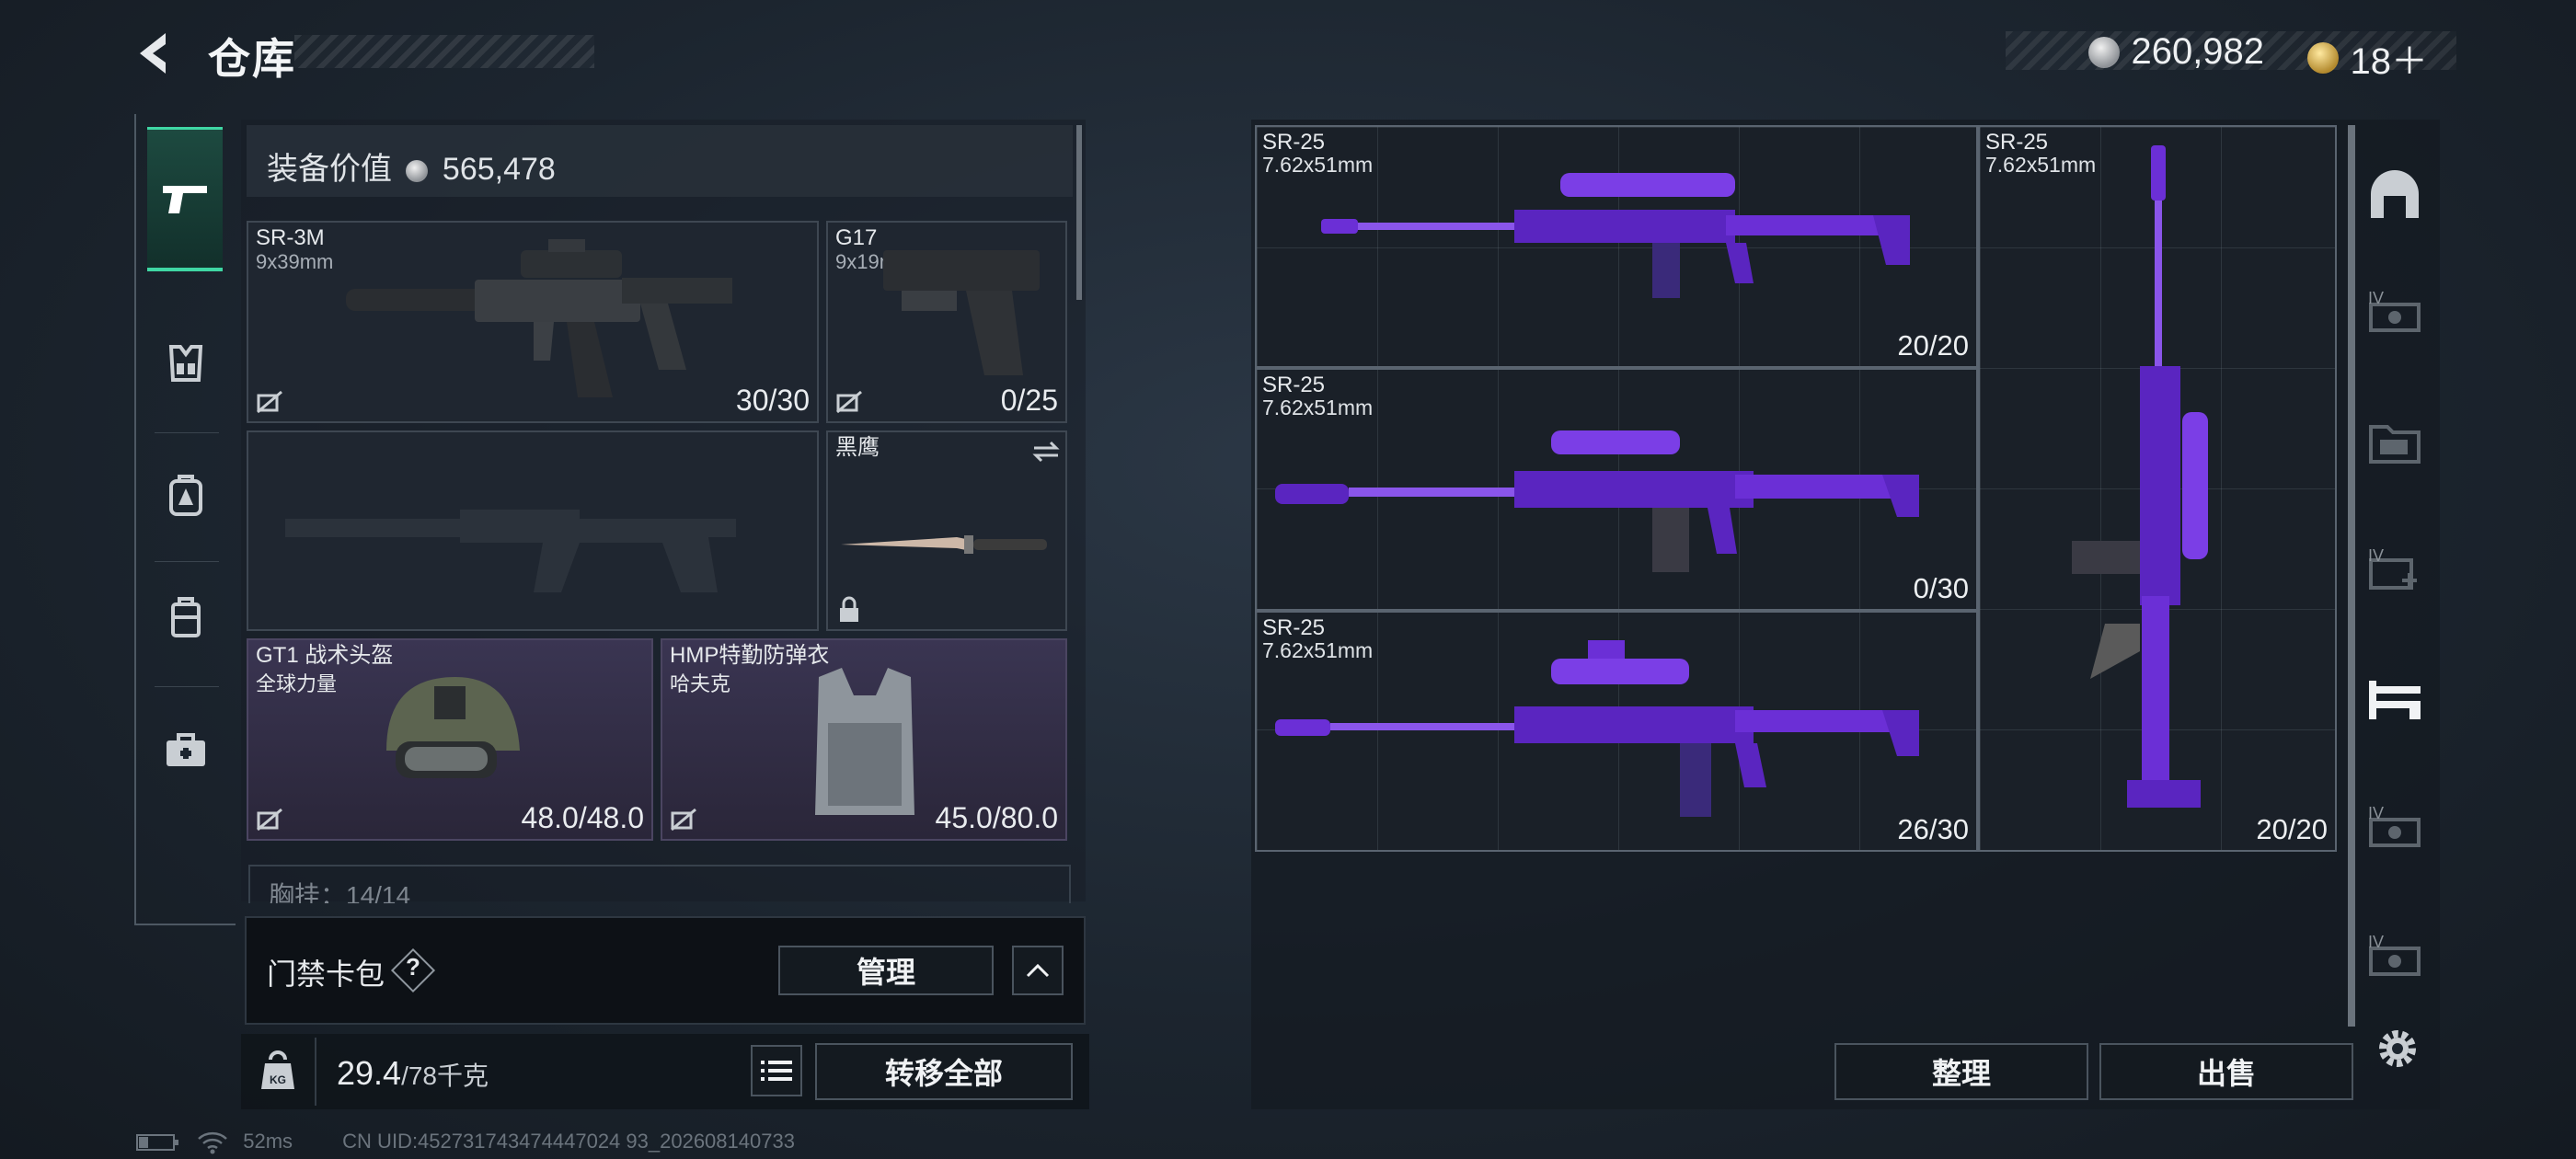 The image size is (2576, 1159). What do you see at coordinates (944, 544) in the screenshot?
I see `knife-image` at bounding box center [944, 544].